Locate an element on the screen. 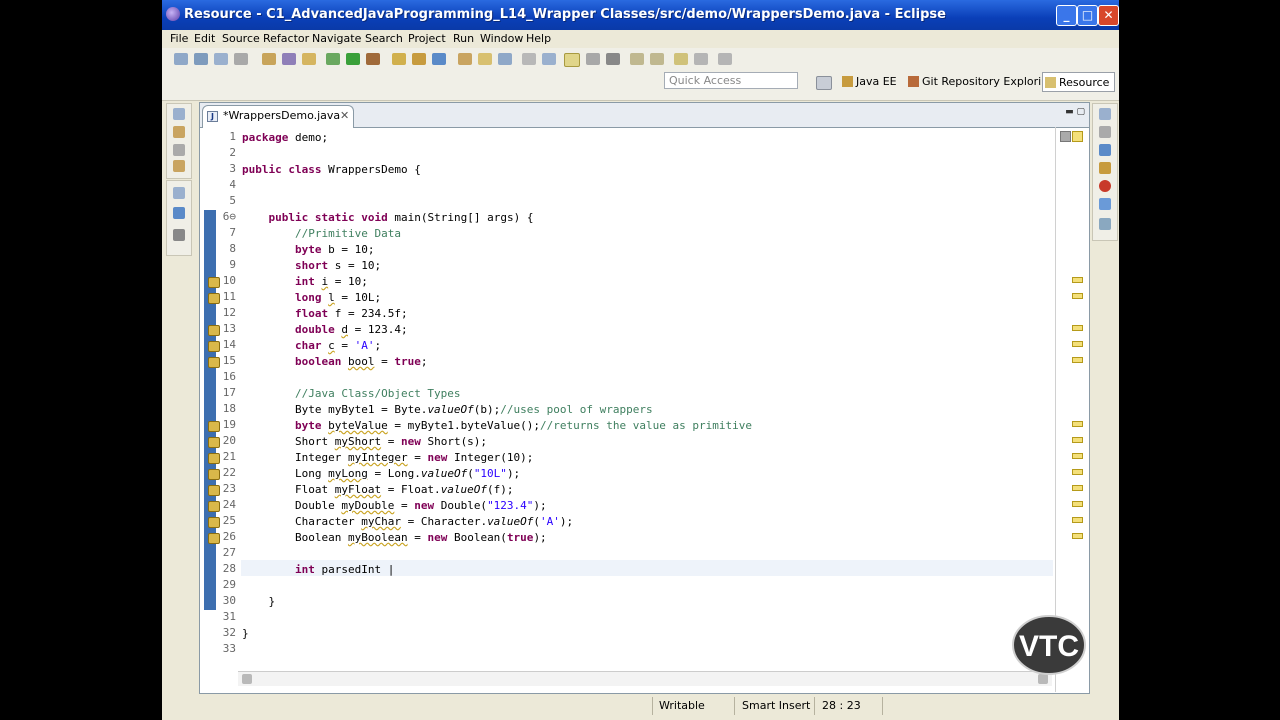  new-java-project-icon is located at coordinates (399, 59).